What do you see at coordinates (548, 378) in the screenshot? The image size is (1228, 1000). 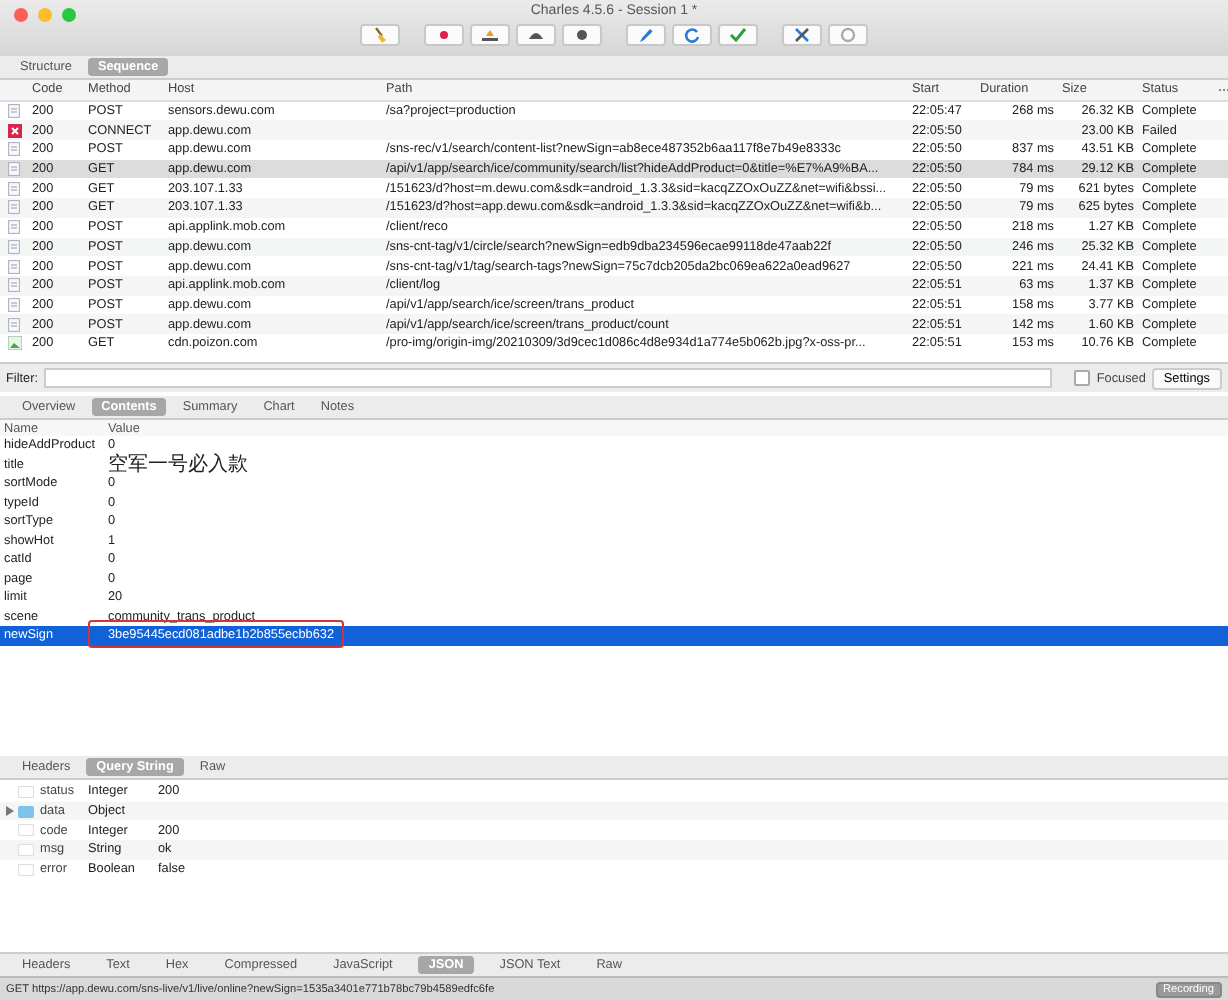 I see `filter-field` at bounding box center [548, 378].